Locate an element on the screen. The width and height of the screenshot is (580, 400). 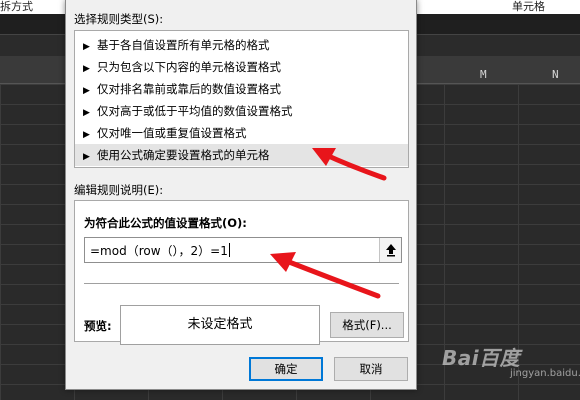
column-header-n: N is located at coordinates (555, 74).